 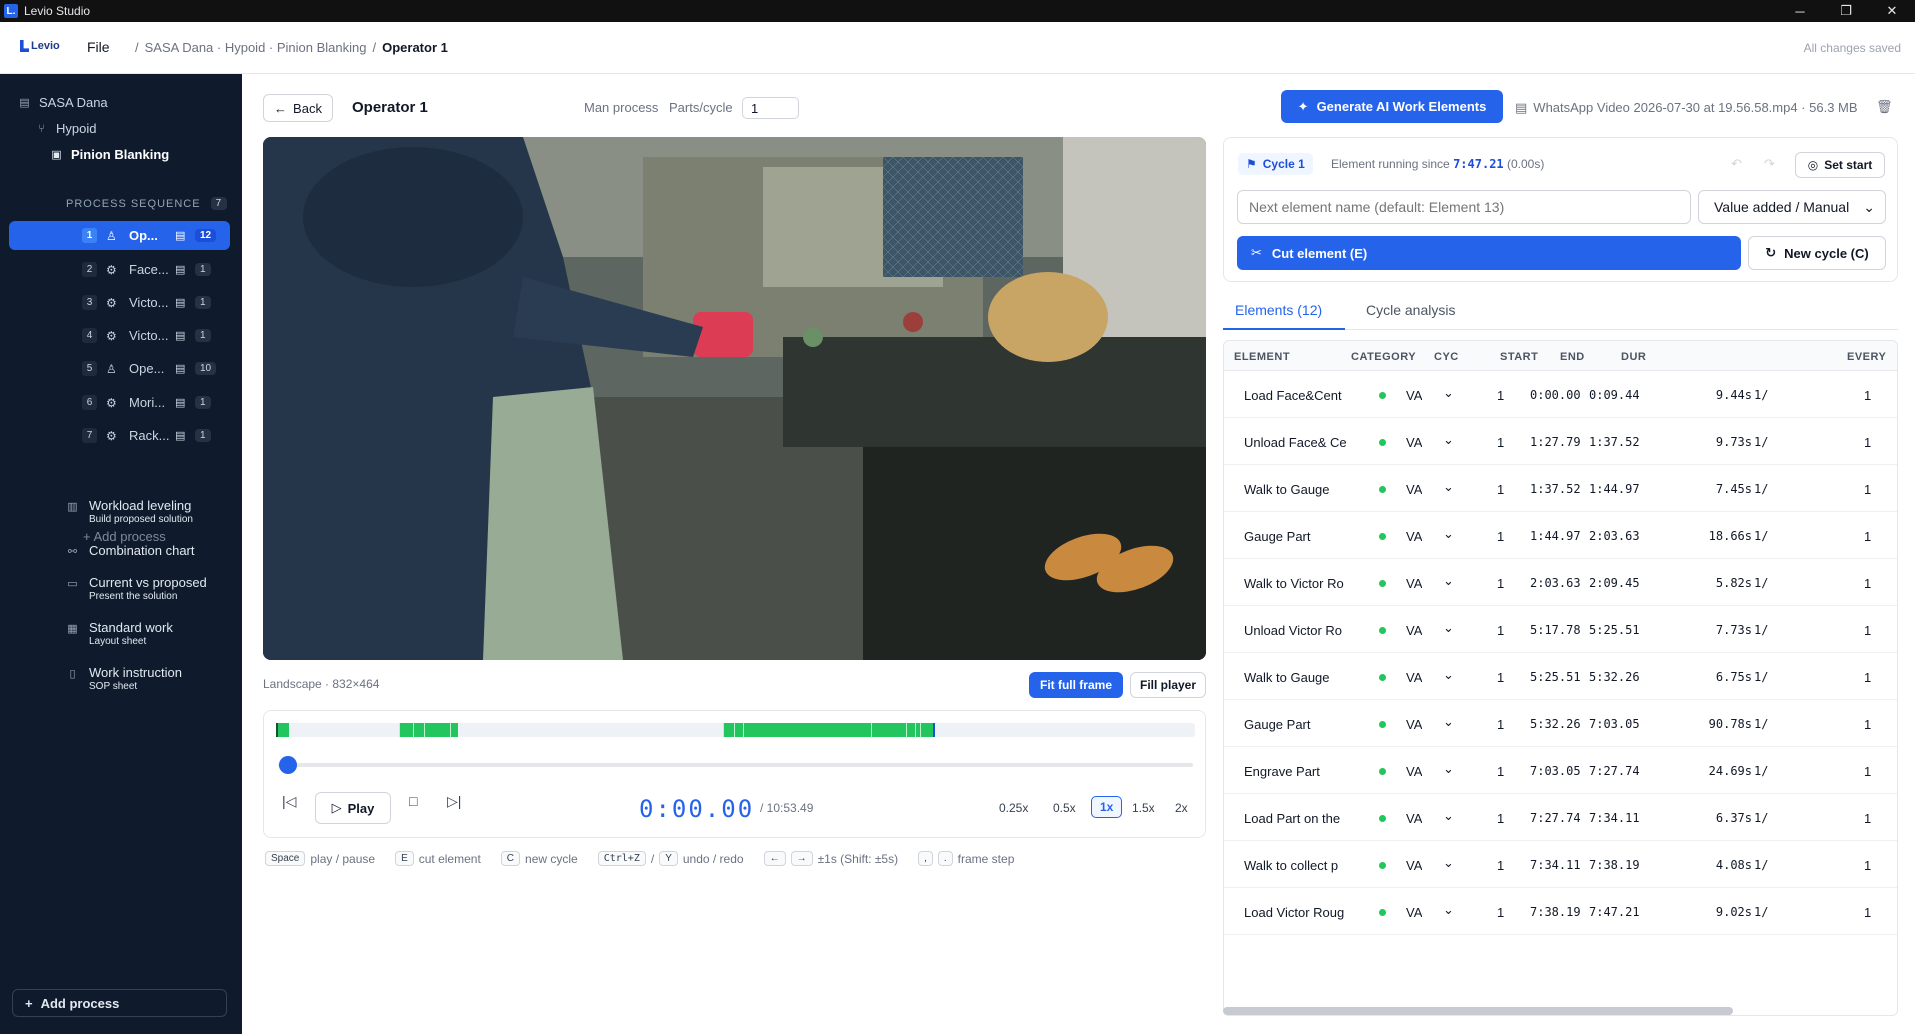 What do you see at coordinates (119, 335) in the screenshot?
I see `process-item-4: 4 ⚙ Victo... ▤ 1` at bounding box center [119, 335].